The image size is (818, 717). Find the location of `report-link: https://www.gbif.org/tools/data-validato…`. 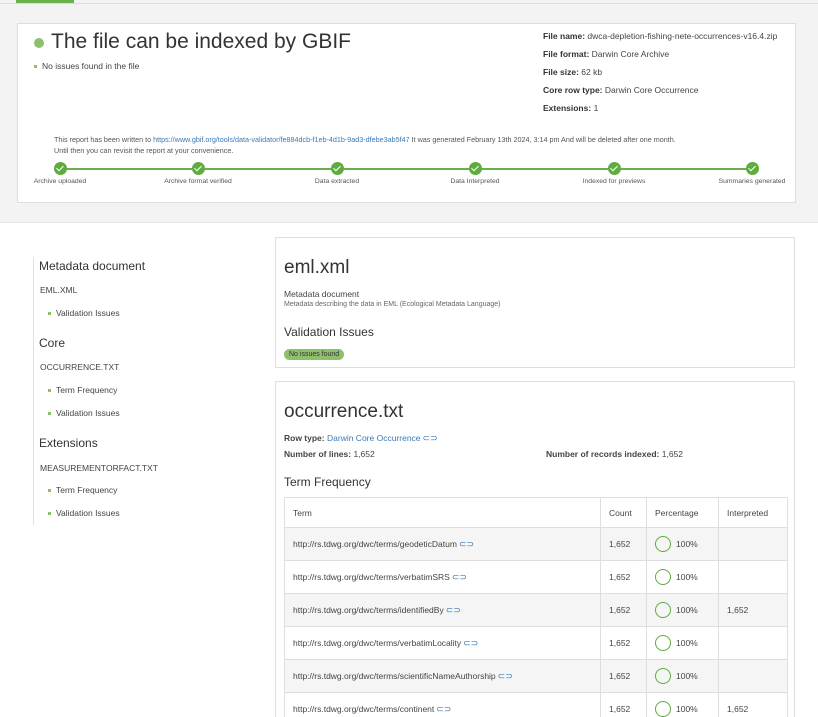

report-link: https://www.gbif.org/tools/data-validato… is located at coordinates (281, 139).